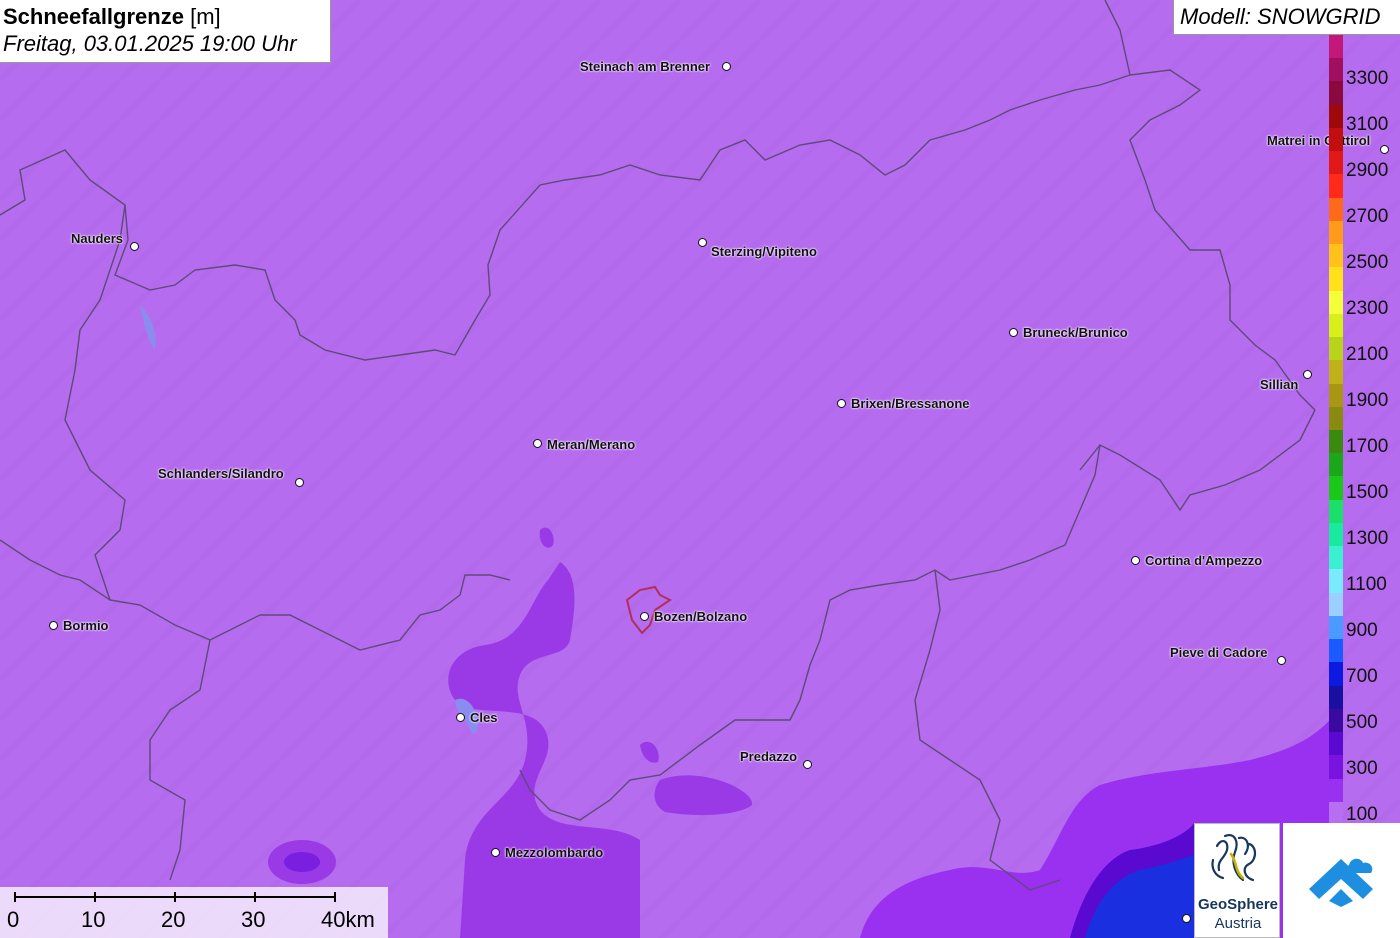  What do you see at coordinates (1362, 768) in the screenshot?
I see `legend-label: 300` at bounding box center [1362, 768].